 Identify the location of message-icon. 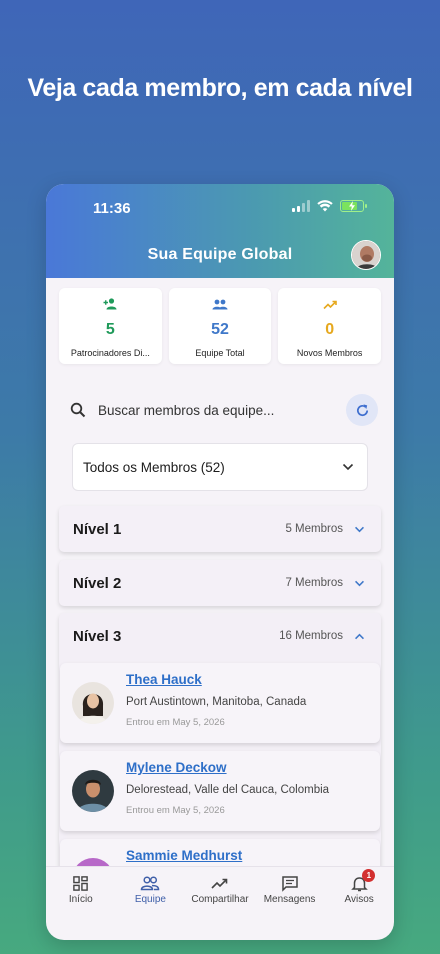
(289, 884).